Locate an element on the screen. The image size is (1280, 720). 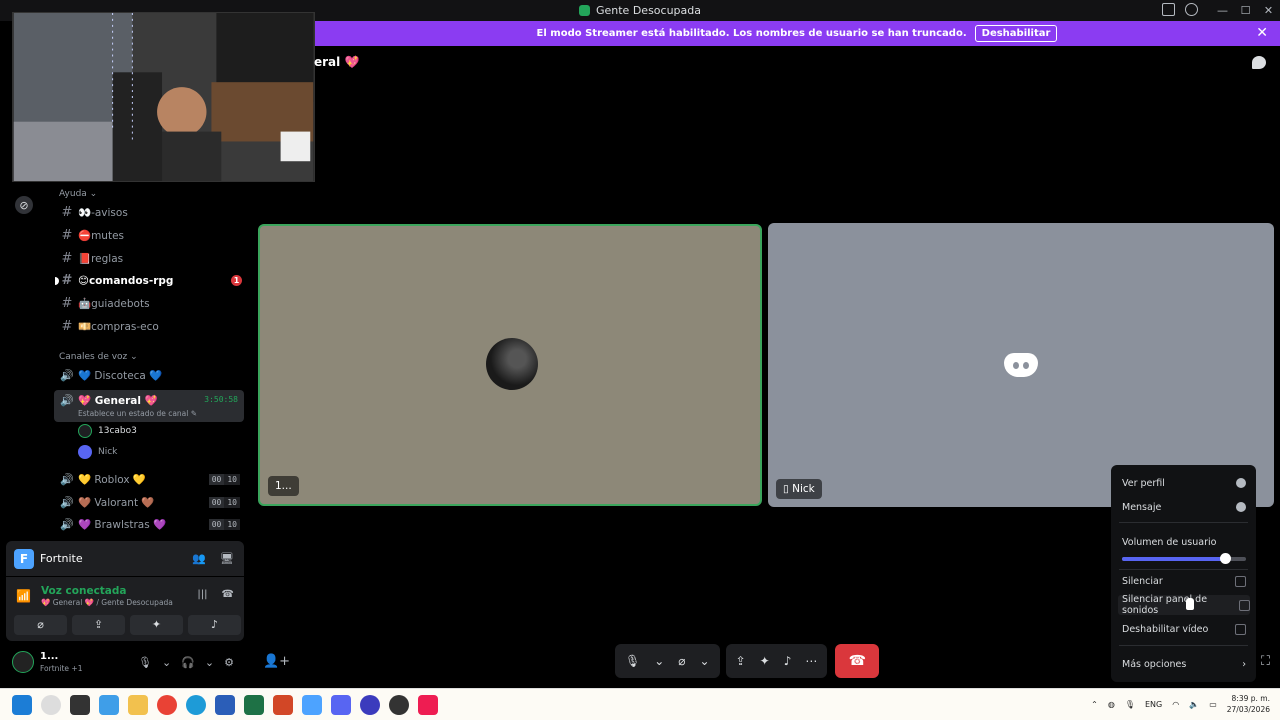
menu-more-options: Más opciones › is located at coordinates (1184, 664).